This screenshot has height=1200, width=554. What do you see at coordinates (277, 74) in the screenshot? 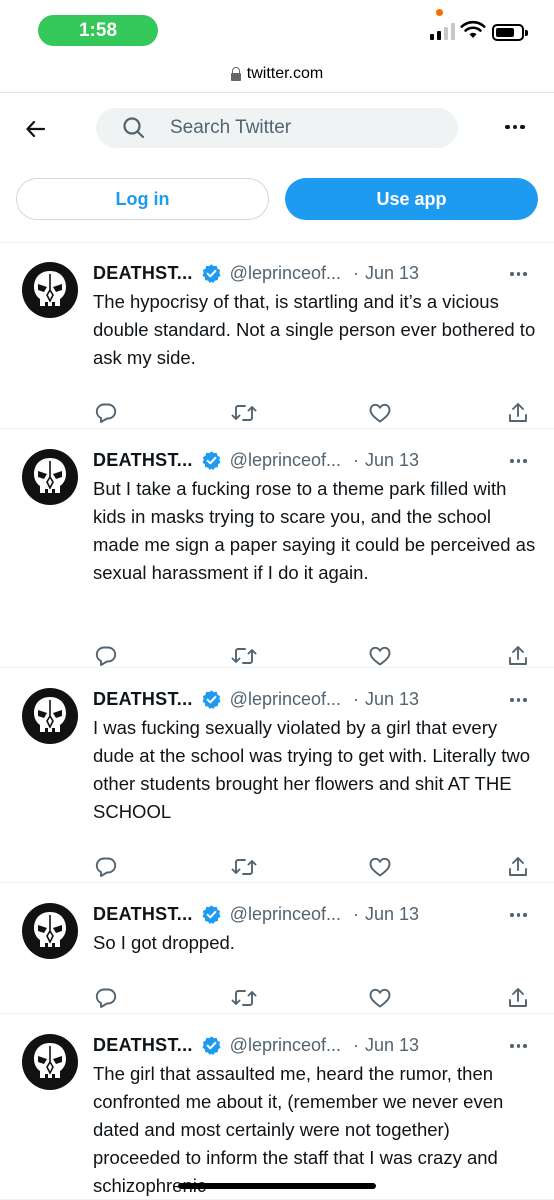
I see `address-bar: twitter.com` at bounding box center [277, 74].